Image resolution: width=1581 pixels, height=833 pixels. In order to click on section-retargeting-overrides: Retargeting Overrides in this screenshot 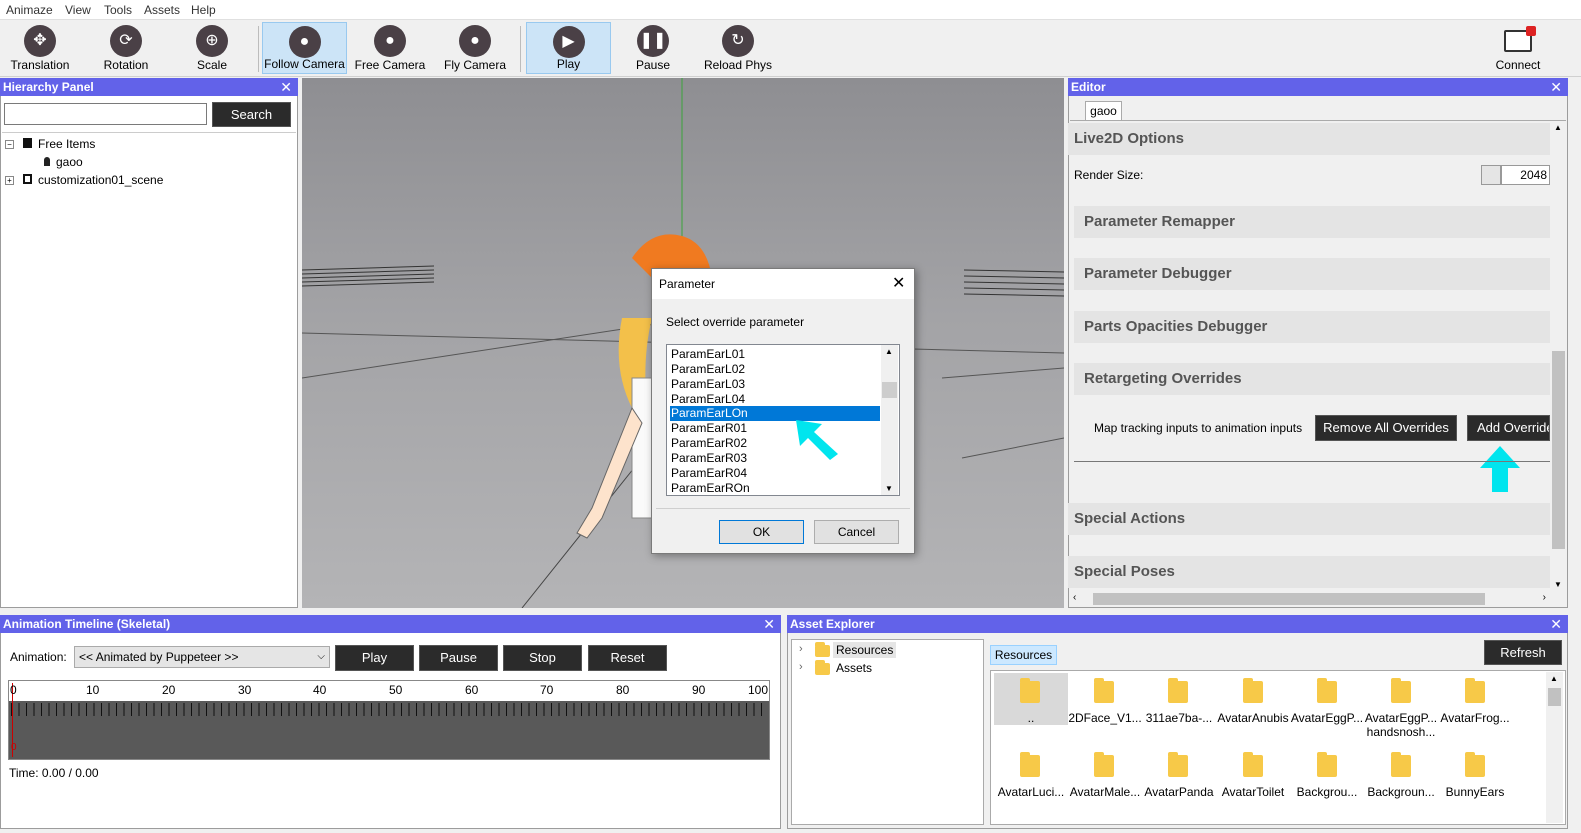, I will do `click(1312, 379)`.